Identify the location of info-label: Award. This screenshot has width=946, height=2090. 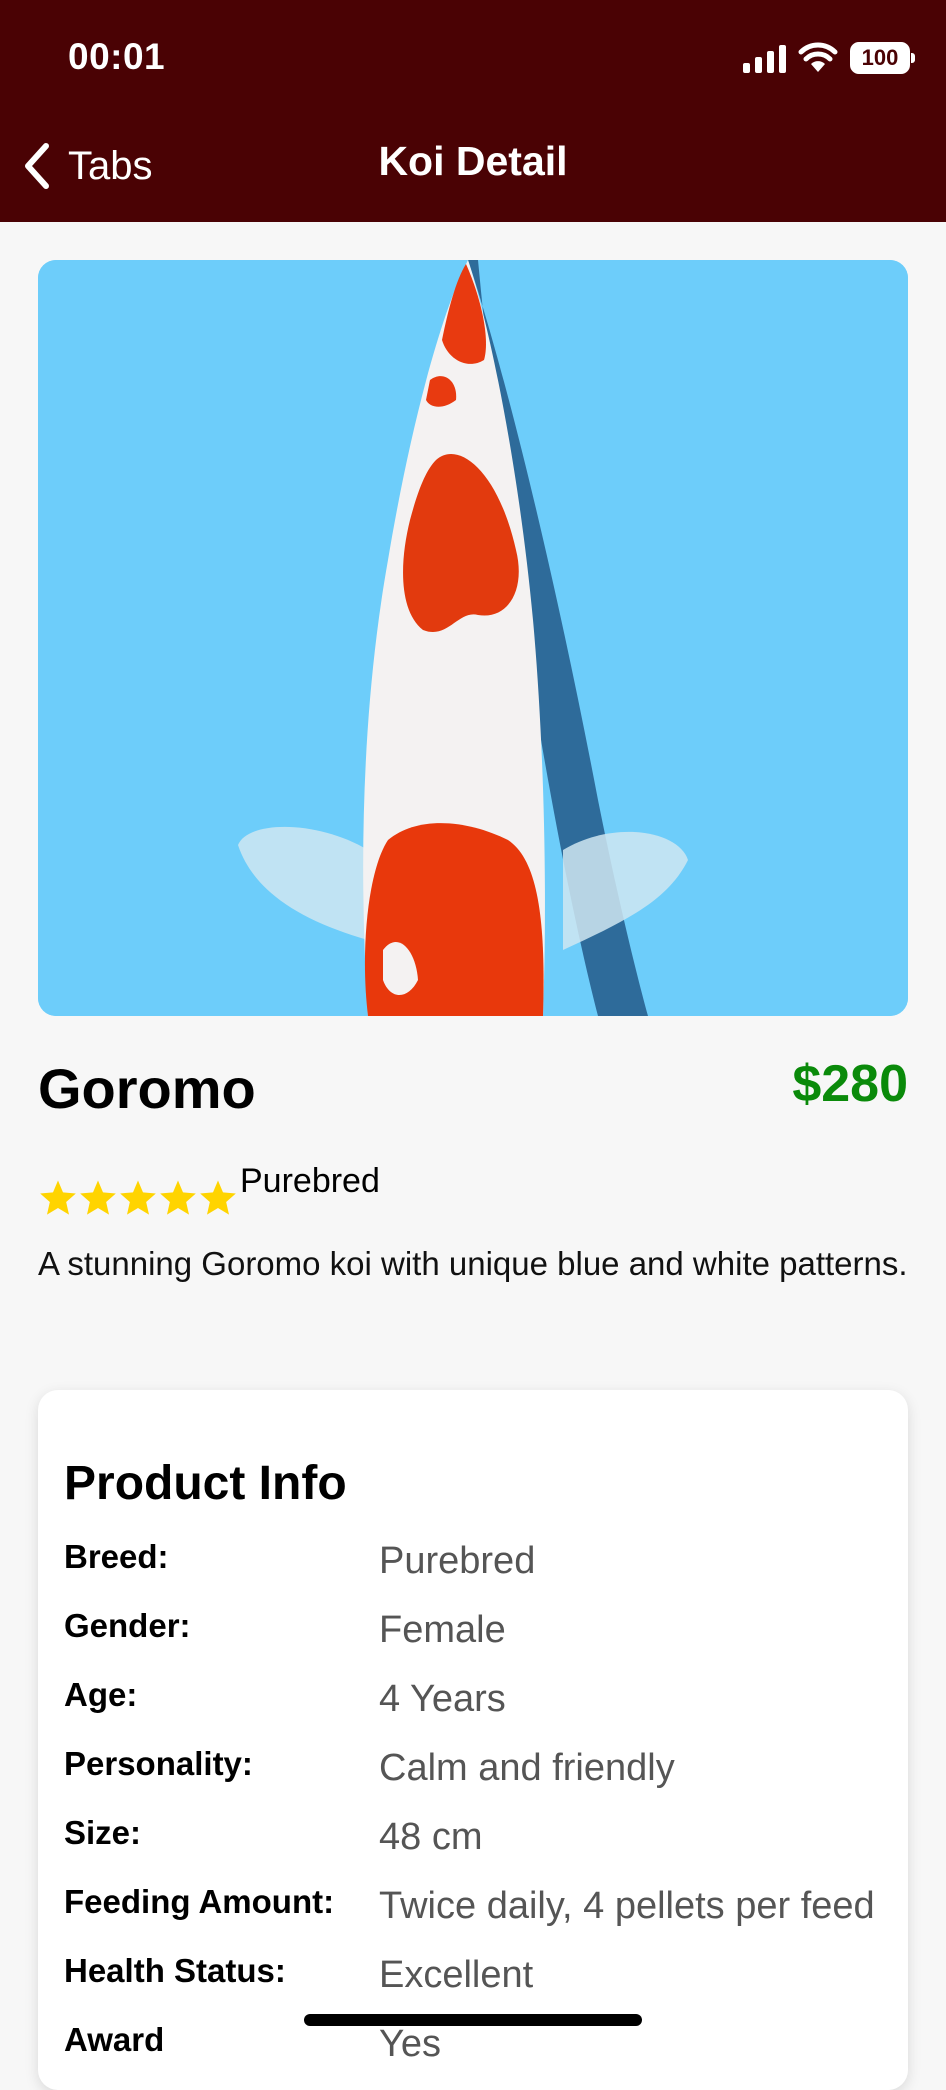
(114, 2039).